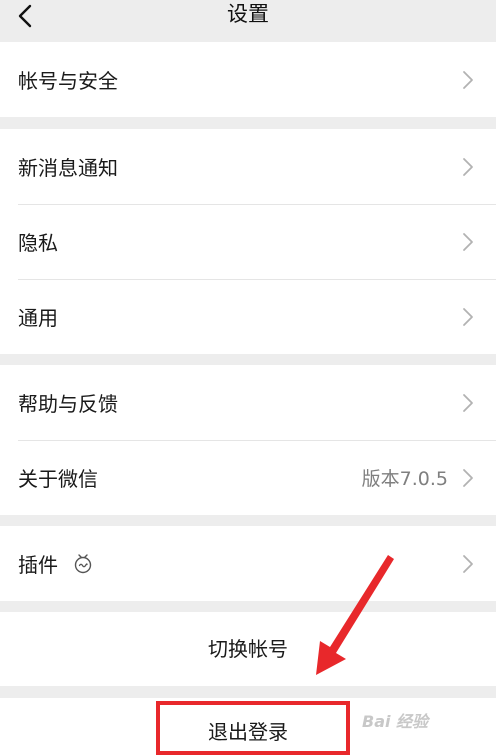 This screenshot has height=755, width=496. What do you see at coordinates (248, 402) in the screenshot?
I see `settings-item-help-feedback: 帮助与反馈` at bounding box center [248, 402].